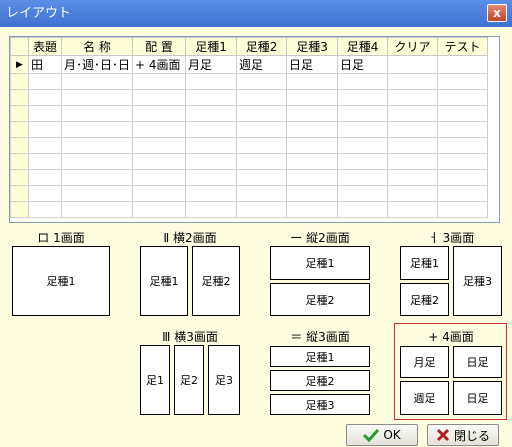  I want to click on column-header: 足種2, so click(262, 46).